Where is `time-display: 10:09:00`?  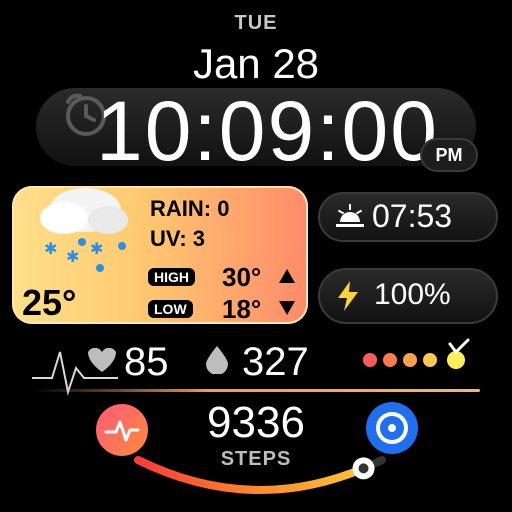
time-display: 10:09:00 is located at coordinates (267, 131).